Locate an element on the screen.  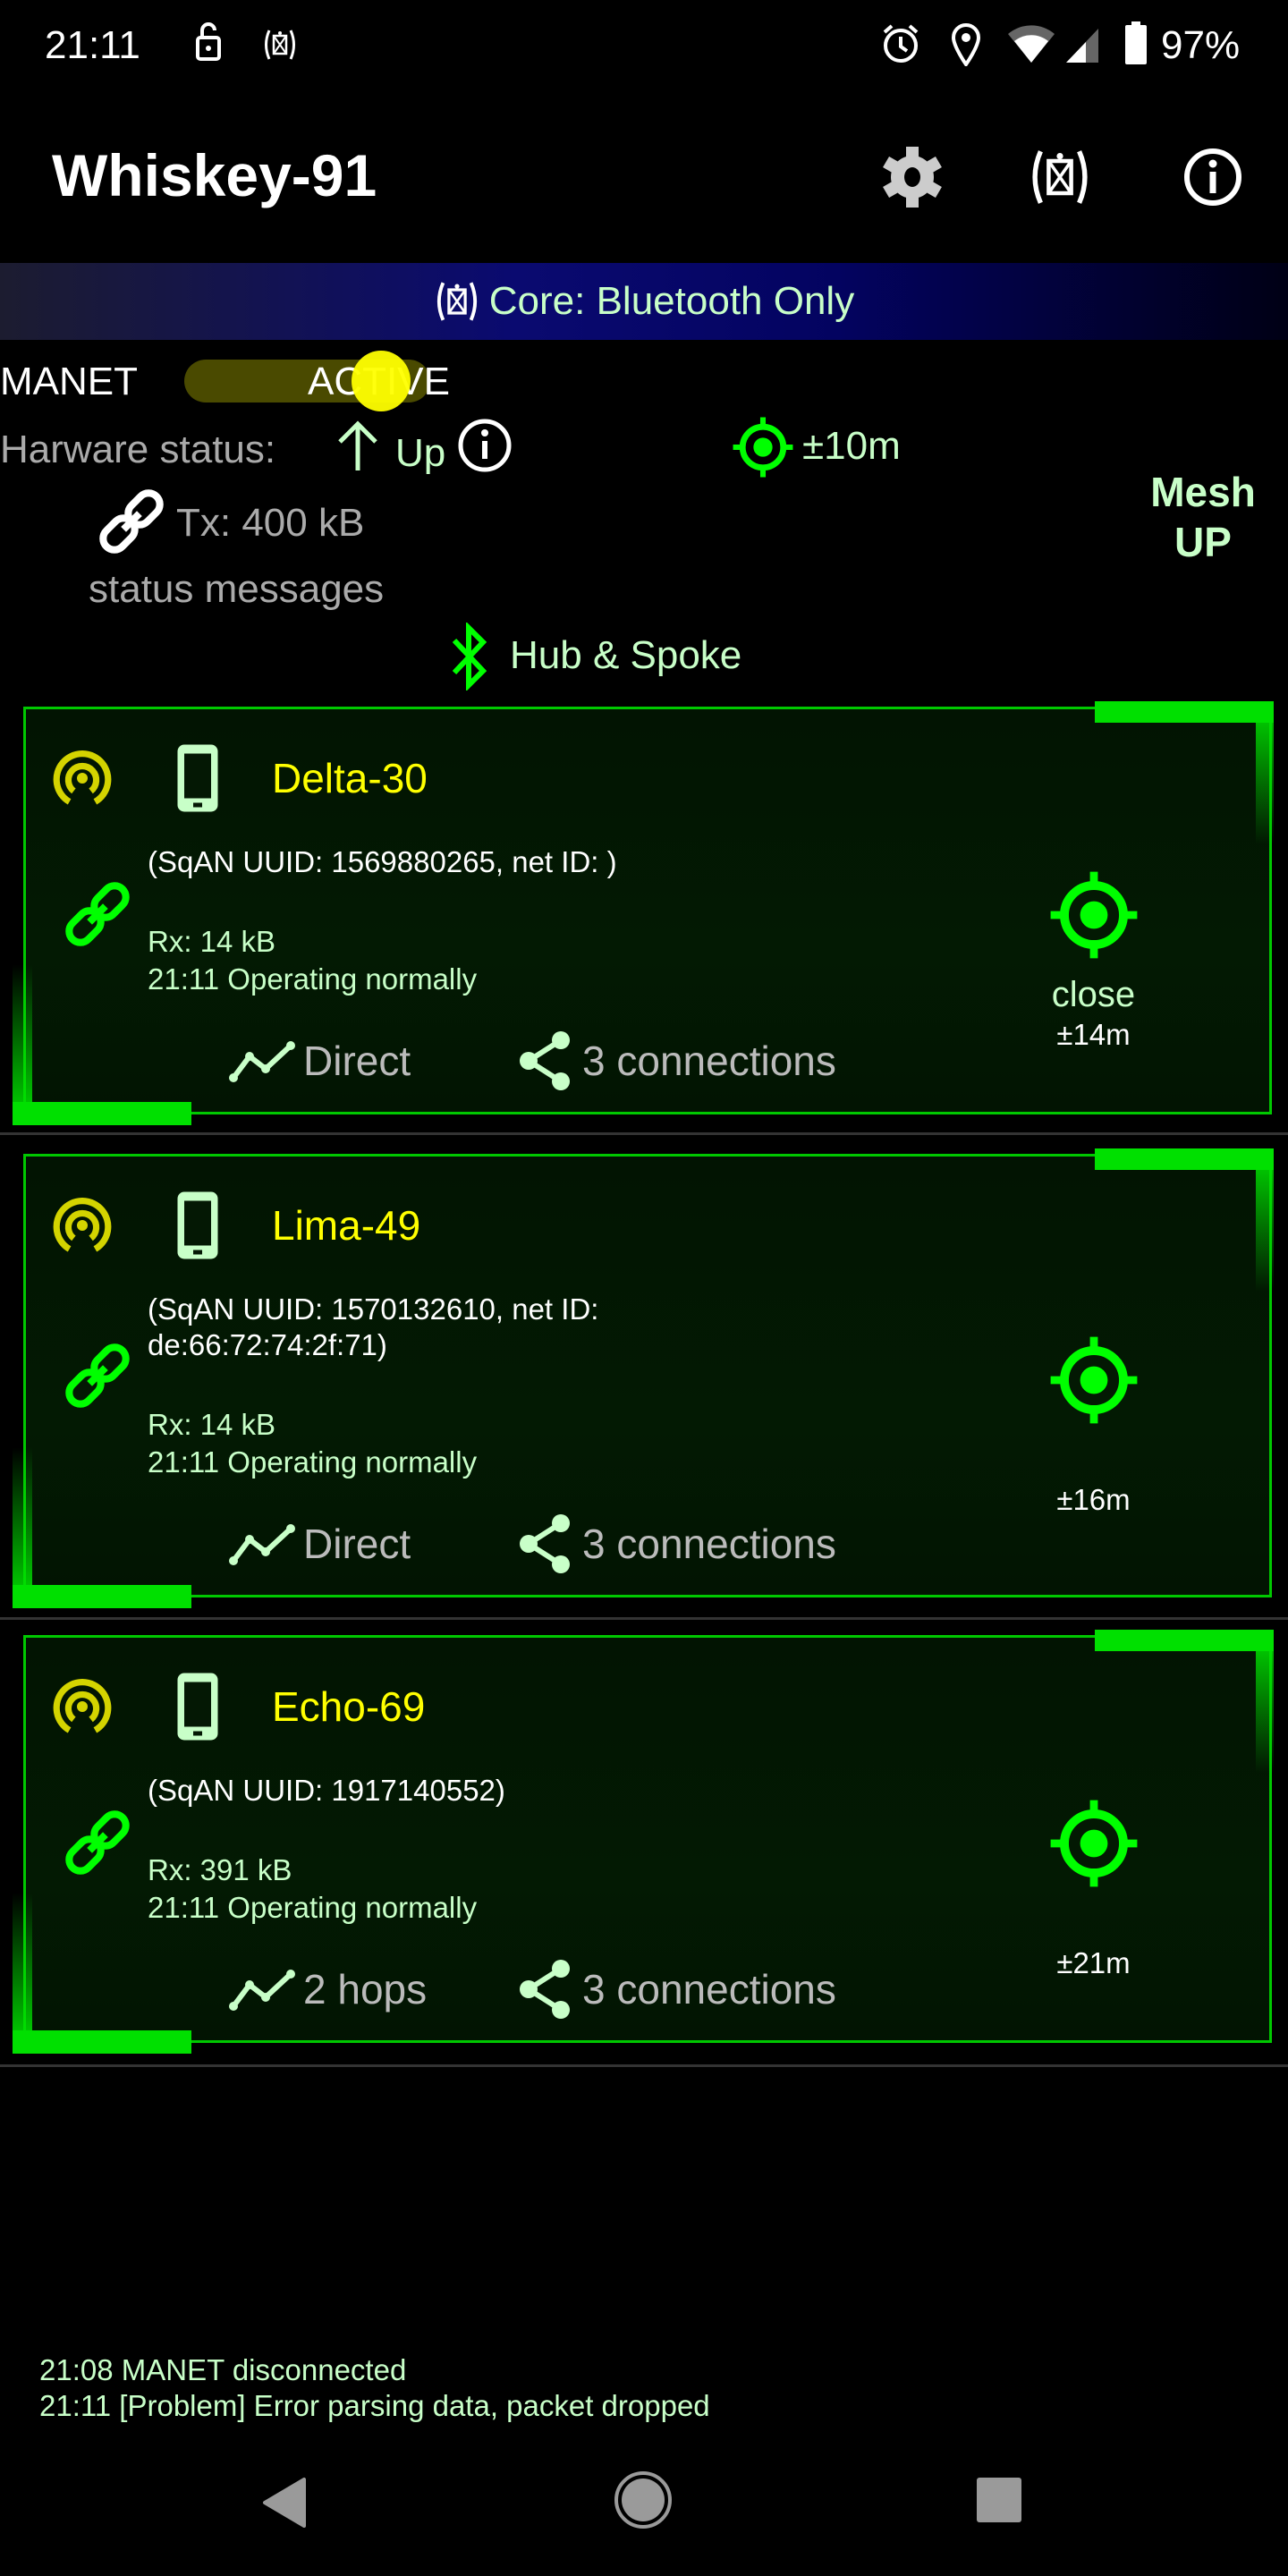
info-button is located at coordinates (1213, 177).